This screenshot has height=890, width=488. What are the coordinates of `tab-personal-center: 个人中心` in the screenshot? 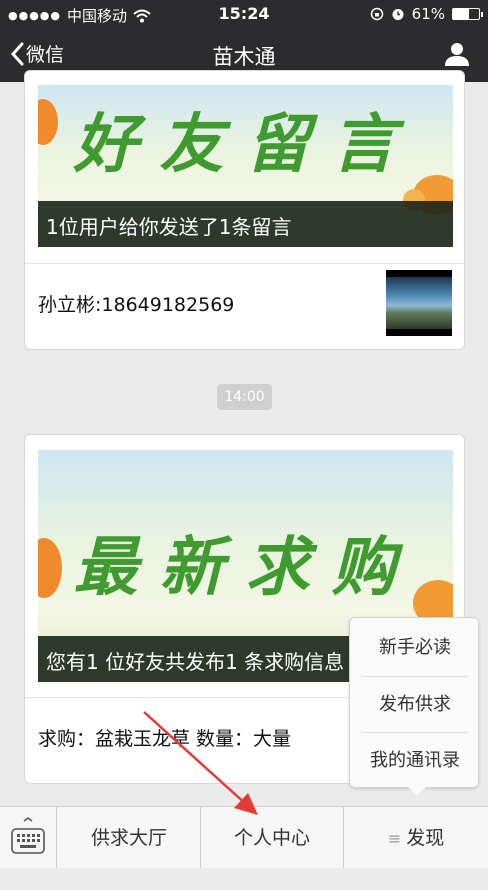 It's located at (272, 838).